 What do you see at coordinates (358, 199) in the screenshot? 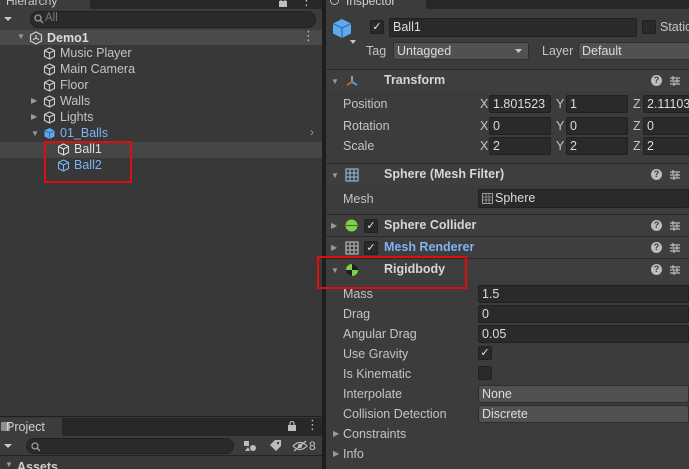
I see `mesh-label: Mesh` at bounding box center [358, 199].